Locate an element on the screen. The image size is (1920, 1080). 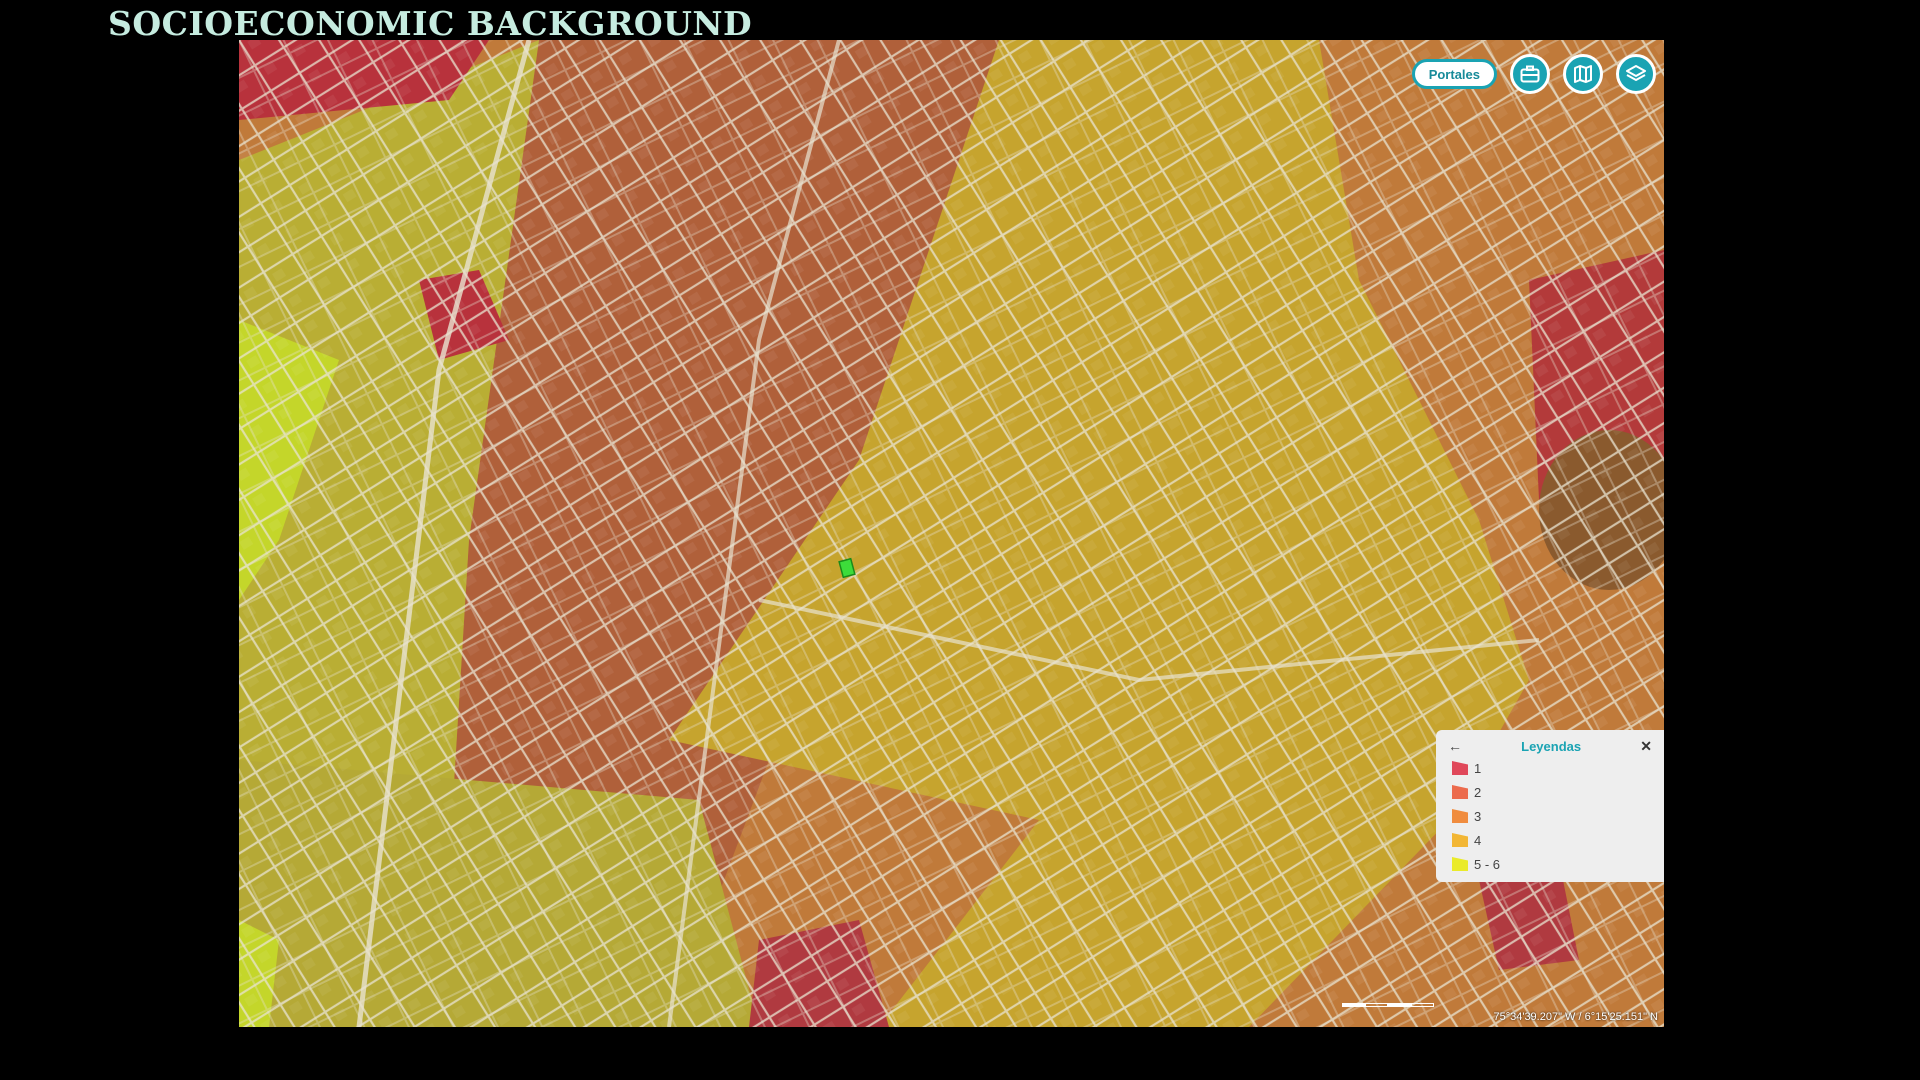
close-icon: ✕ is located at coordinates (1646, 746).